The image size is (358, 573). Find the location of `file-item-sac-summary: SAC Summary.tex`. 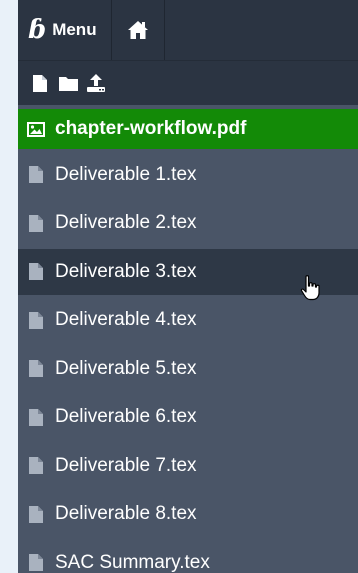

file-item-sac-summary: SAC Summary.tex is located at coordinates (188, 556).